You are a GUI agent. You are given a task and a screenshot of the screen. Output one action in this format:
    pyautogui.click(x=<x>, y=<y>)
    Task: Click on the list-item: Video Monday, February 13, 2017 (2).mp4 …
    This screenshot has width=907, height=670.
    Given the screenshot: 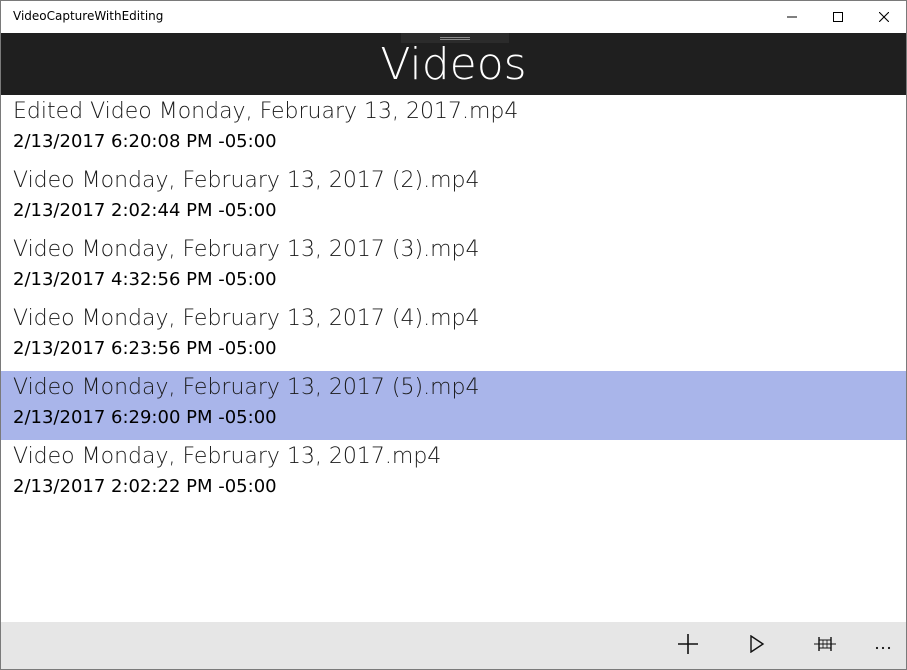 What is the action you would take?
    pyautogui.click(x=453, y=198)
    